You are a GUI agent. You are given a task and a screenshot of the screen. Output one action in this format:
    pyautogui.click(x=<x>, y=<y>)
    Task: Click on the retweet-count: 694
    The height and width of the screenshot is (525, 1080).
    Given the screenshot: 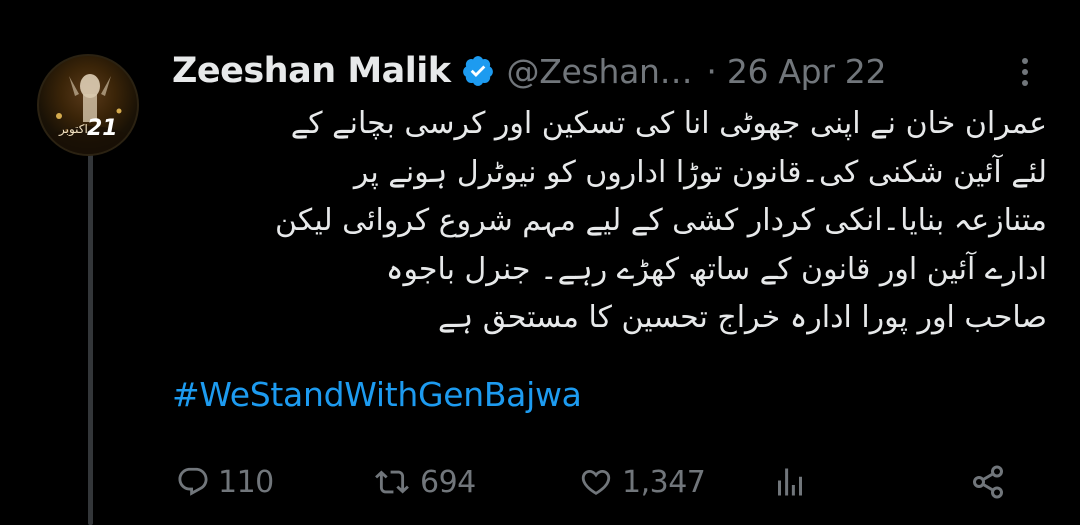 What is the action you would take?
    pyautogui.click(x=448, y=482)
    